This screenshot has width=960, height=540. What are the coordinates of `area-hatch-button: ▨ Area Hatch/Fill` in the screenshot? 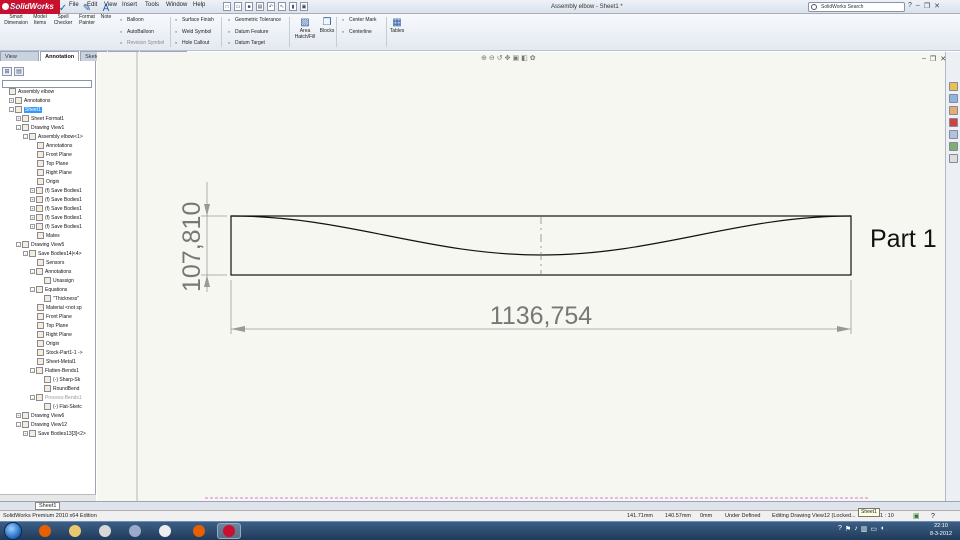 It's located at (305, 28).